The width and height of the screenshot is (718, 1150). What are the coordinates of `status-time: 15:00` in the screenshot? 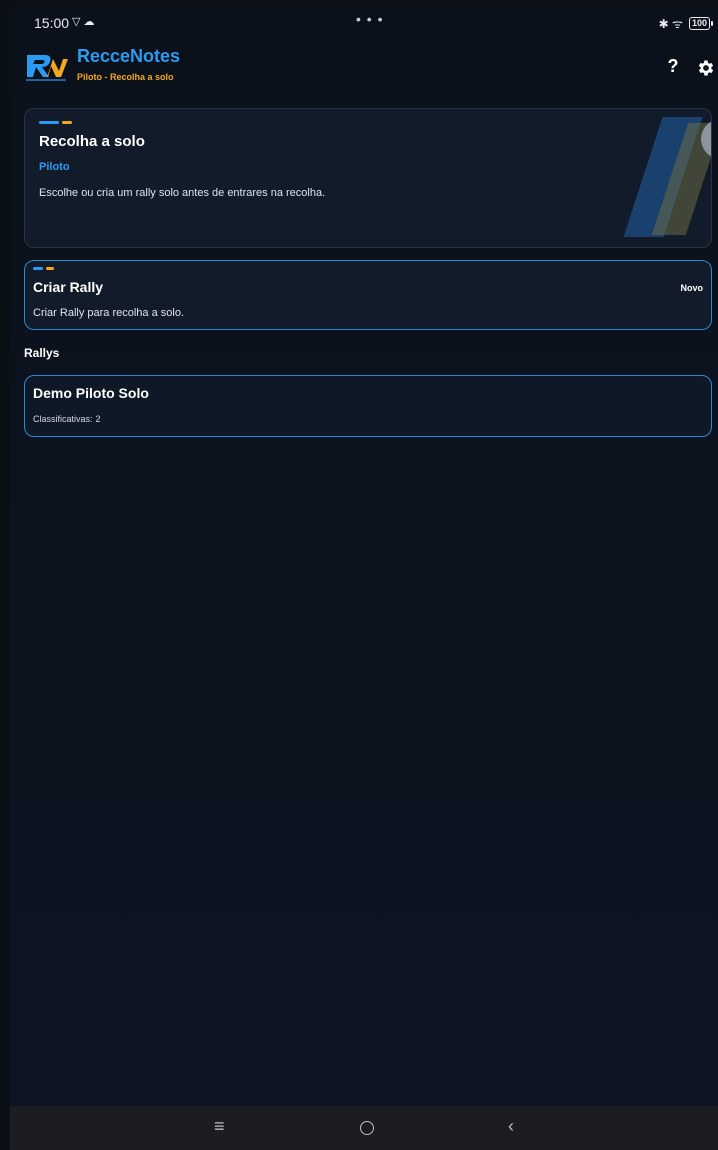 It's located at (52, 23).